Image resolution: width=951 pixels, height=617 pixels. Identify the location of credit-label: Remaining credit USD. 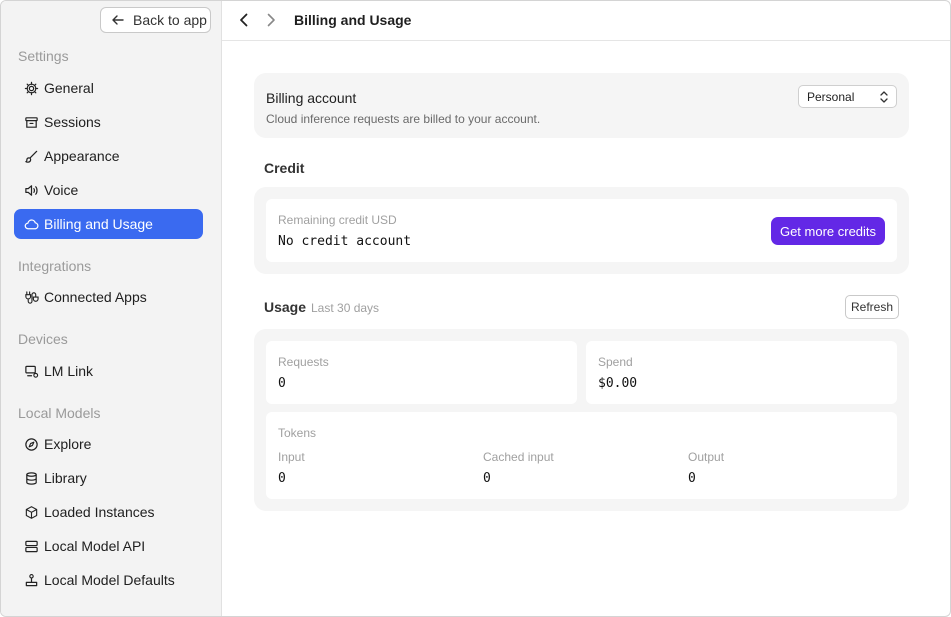
(337, 220).